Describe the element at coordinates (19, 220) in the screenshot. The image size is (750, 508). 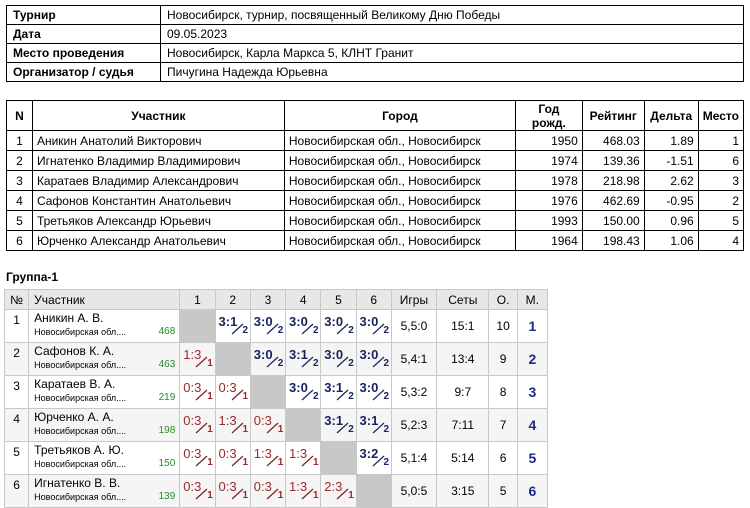
I see `player-number: 5` at that location.